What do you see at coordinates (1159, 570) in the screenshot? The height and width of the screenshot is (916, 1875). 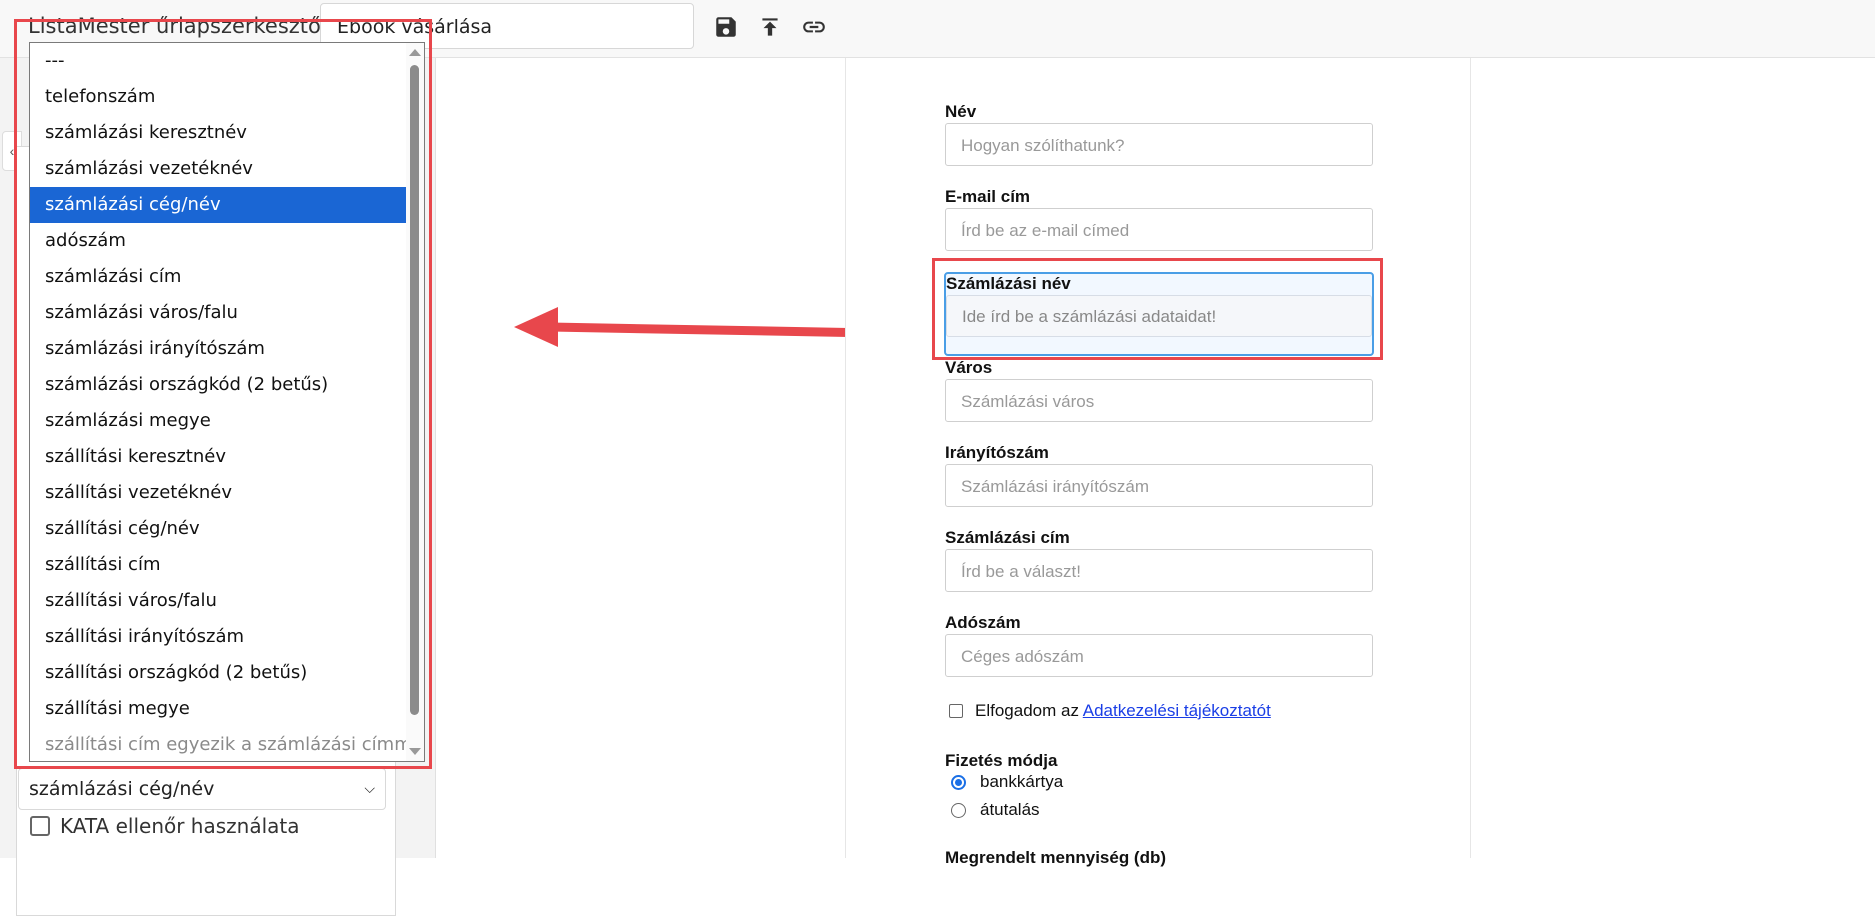 I see `address-input: Írd be a választ!` at bounding box center [1159, 570].